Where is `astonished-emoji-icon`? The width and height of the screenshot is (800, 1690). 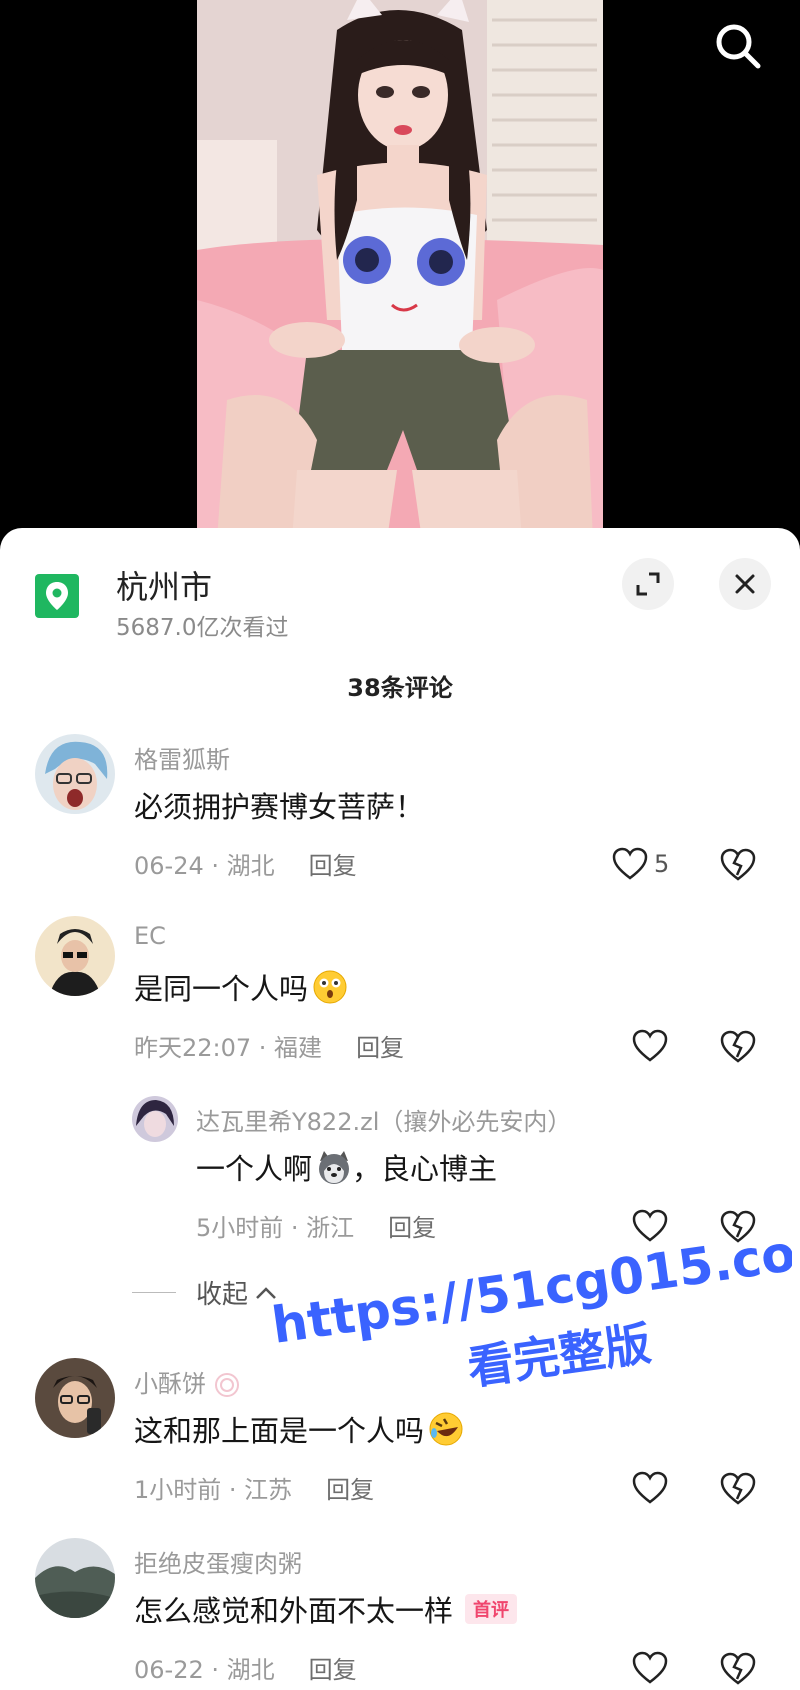
astonished-emoji-icon is located at coordinates (330, 987).